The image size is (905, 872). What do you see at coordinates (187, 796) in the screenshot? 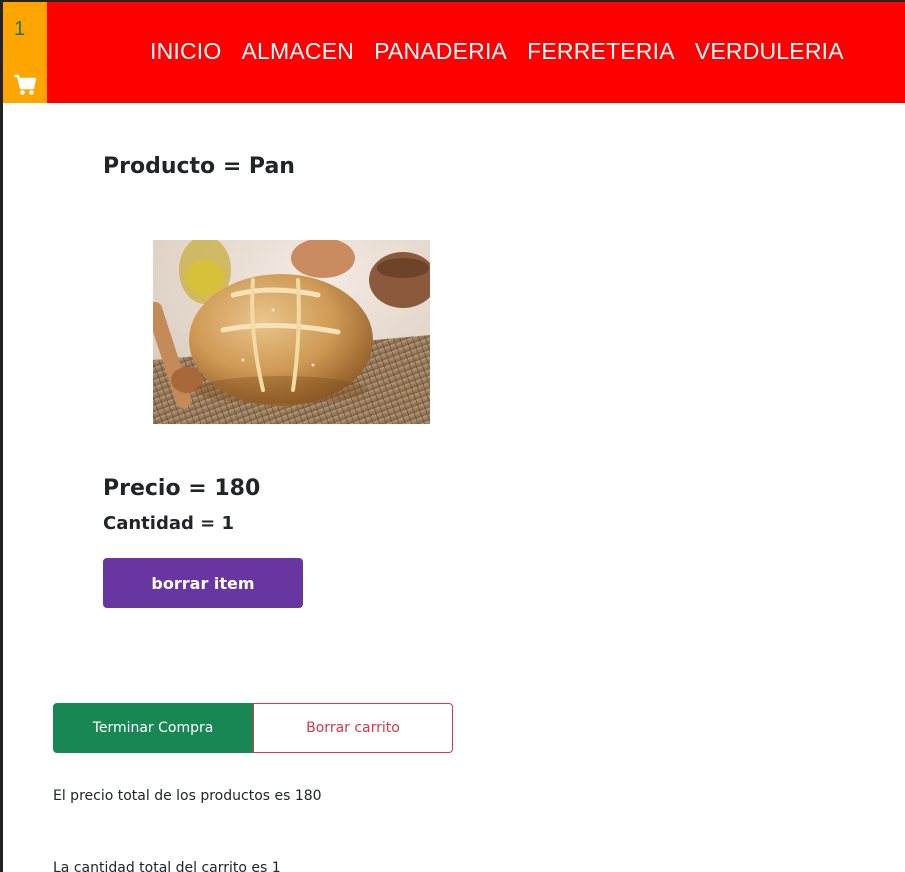
I see `total-price-text: El precio total de los productos es 180` at bounding box center [187, 796].